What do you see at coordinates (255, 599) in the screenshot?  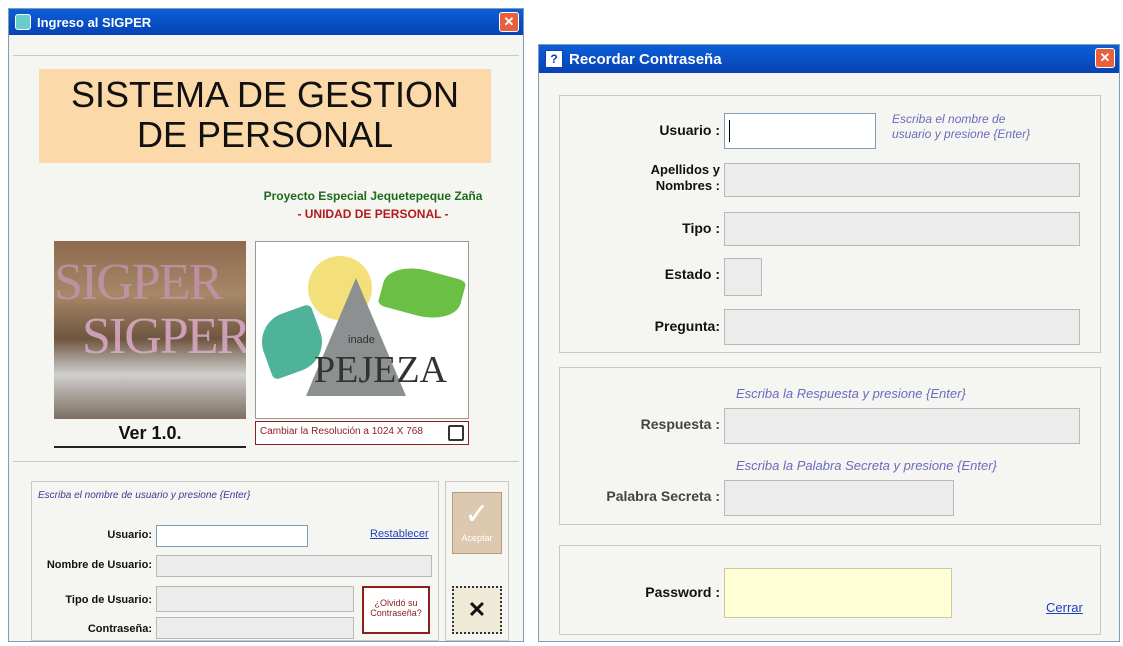 I see `tipo-usuario-field` at bounding box center [255, 599].